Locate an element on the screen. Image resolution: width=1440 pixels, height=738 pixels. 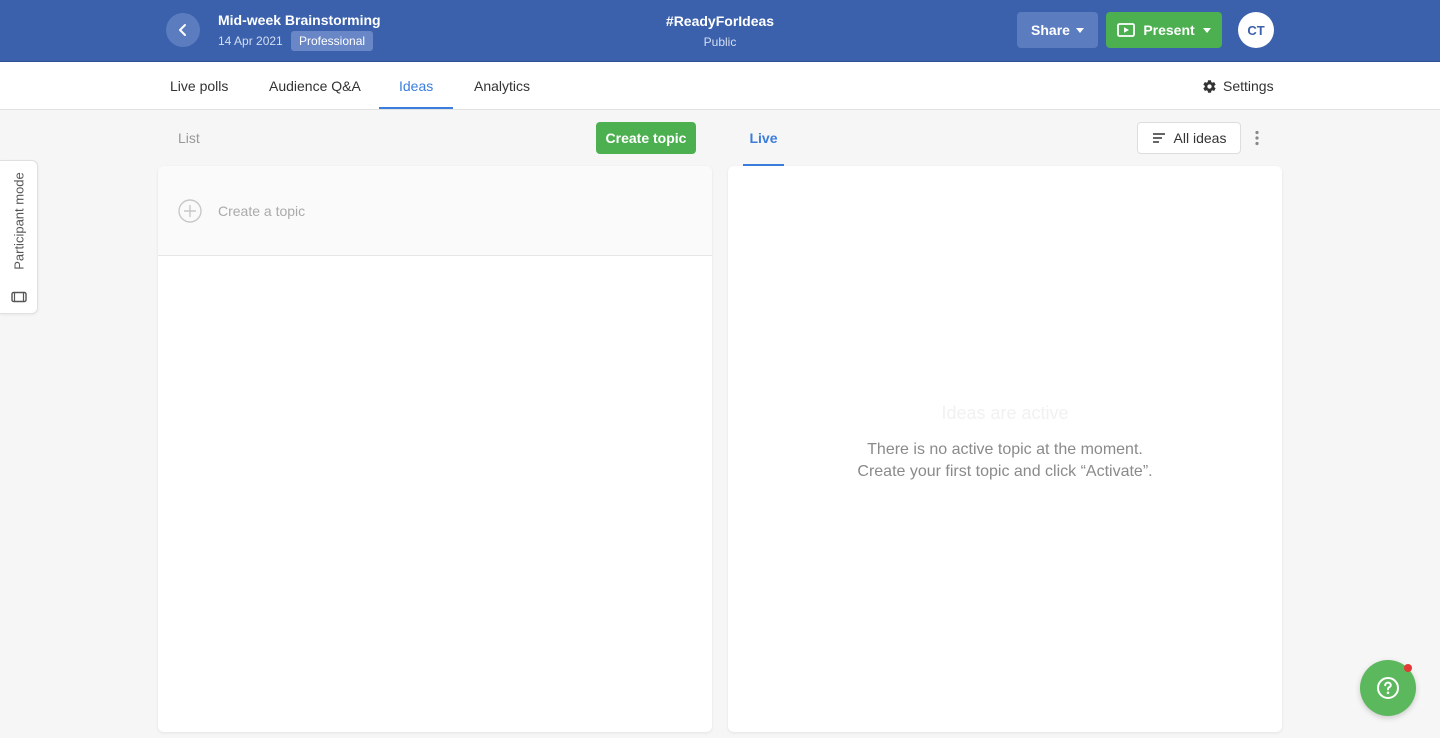
settings-label: Settings is located at coordinates (1248, 86).